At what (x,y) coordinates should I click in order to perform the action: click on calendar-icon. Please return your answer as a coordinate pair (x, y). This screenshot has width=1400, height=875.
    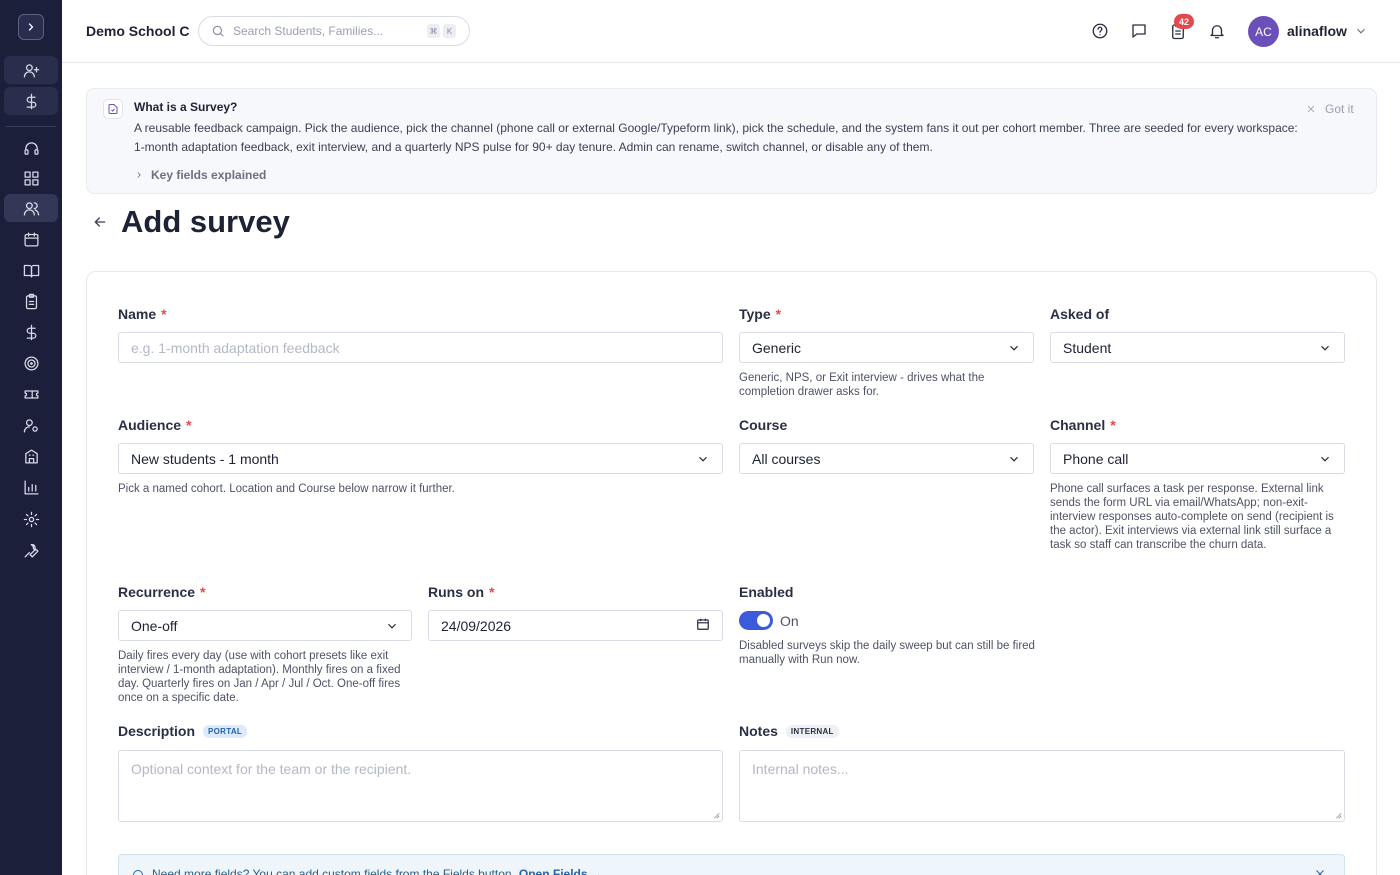
    Looking at the image, I should click on (703, 625).